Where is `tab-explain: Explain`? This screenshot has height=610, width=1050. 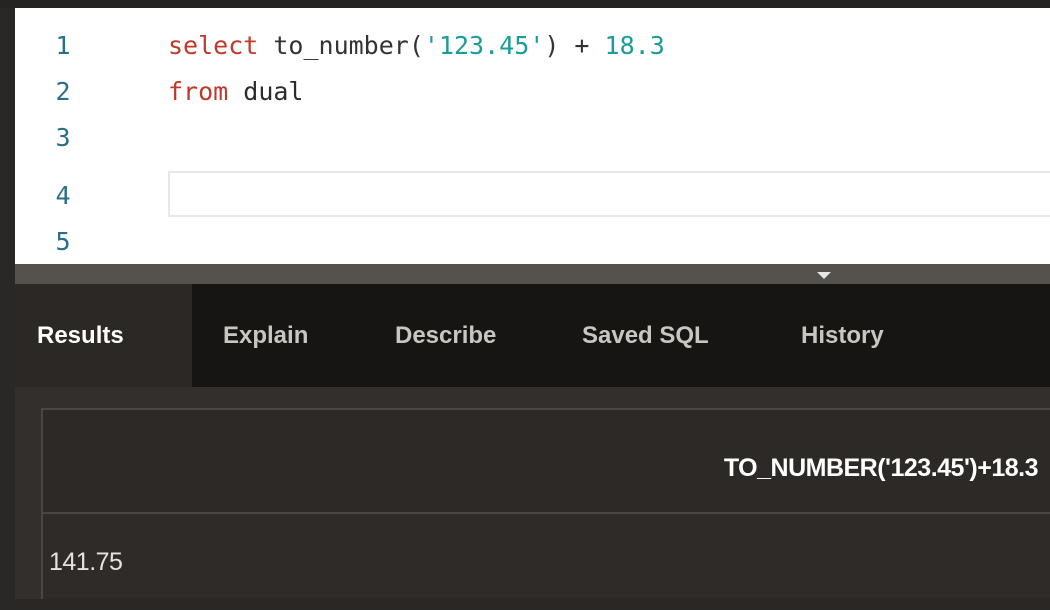 tab-explain: Explain is located at coordinates (265, 335).